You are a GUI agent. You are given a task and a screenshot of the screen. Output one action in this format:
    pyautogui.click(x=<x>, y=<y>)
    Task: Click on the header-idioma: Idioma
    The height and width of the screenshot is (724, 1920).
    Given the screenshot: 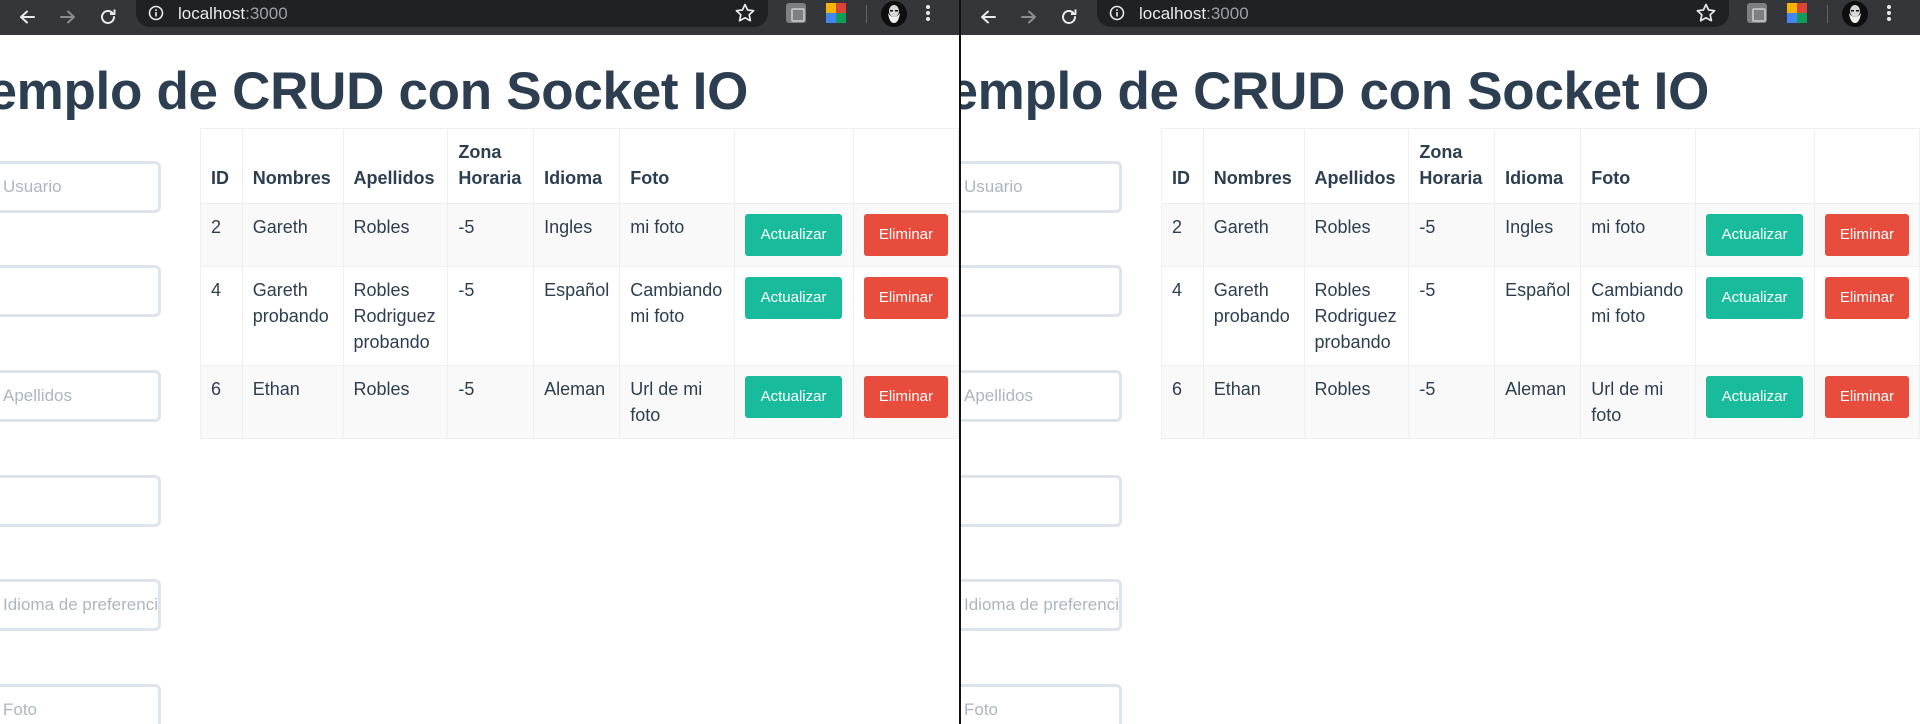 What is the action you would take?
    pyautogui.click(x=1538, y=166)
    